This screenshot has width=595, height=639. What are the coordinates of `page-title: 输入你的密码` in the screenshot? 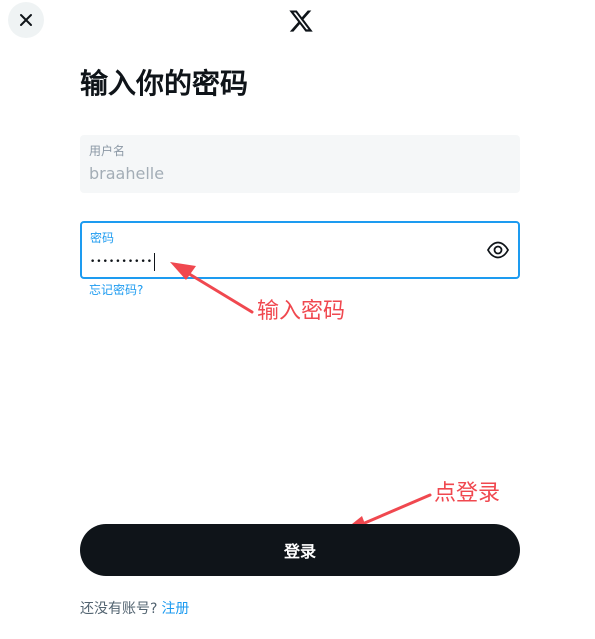 It's located at (164, 83).